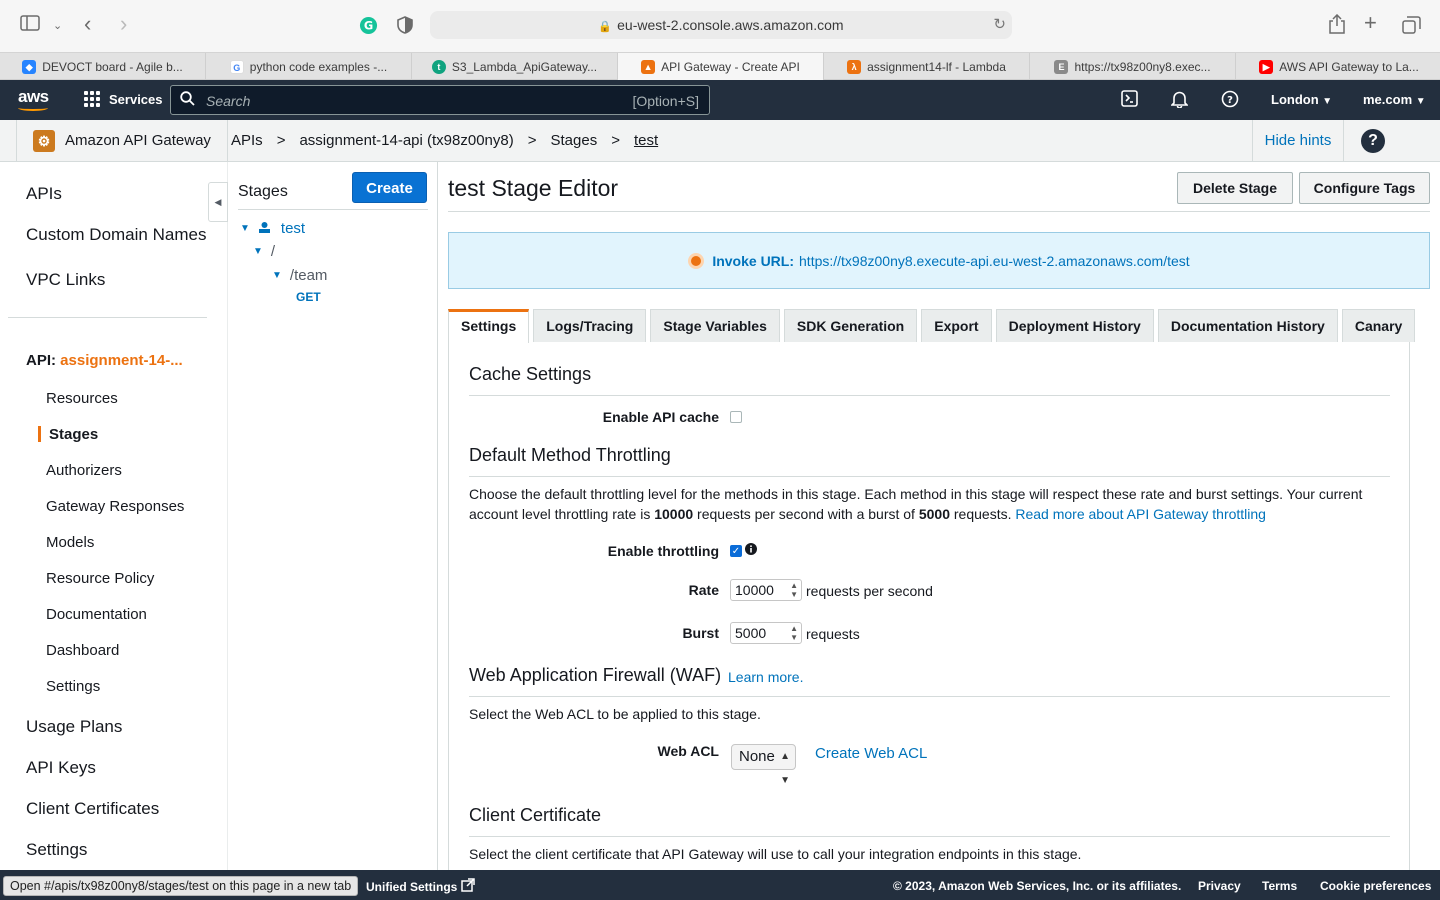 Image resolution: width=1440 pixels, height=900 pixels. I want to click on help-circle-icon: ?, so click(1230, 101).